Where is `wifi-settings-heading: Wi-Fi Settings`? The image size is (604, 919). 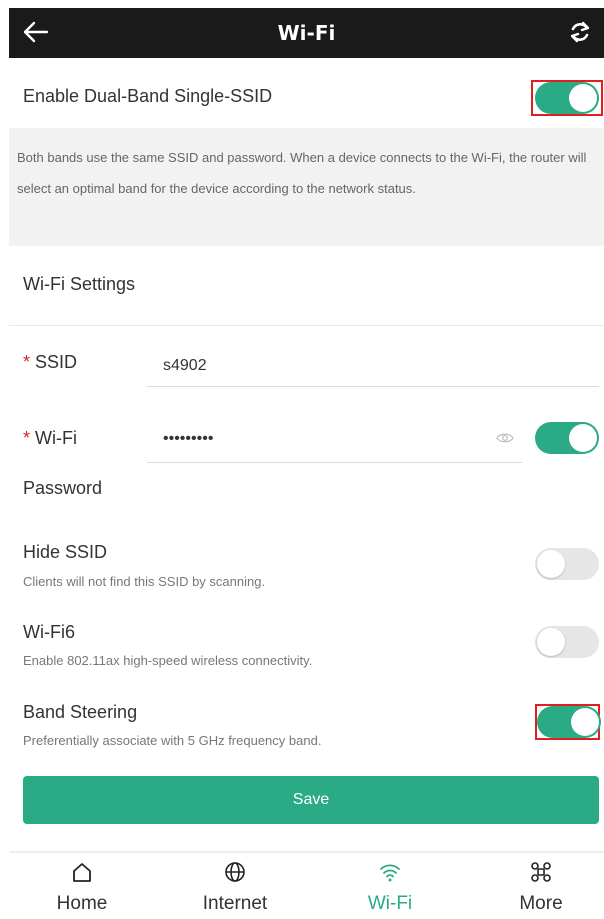
wifi-settings-heading: Wi-Fi Settings is located at coordinates (79, 284).